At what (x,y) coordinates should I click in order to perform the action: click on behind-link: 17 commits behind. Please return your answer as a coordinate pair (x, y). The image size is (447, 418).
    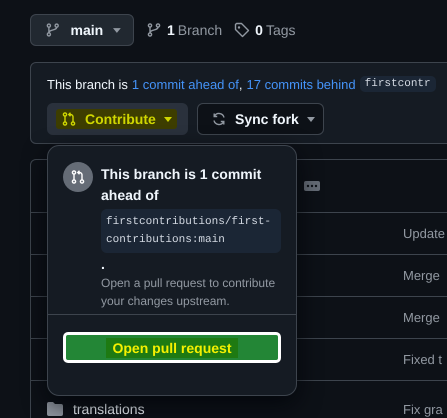
    Looking at the image, I should click on (301, 84).